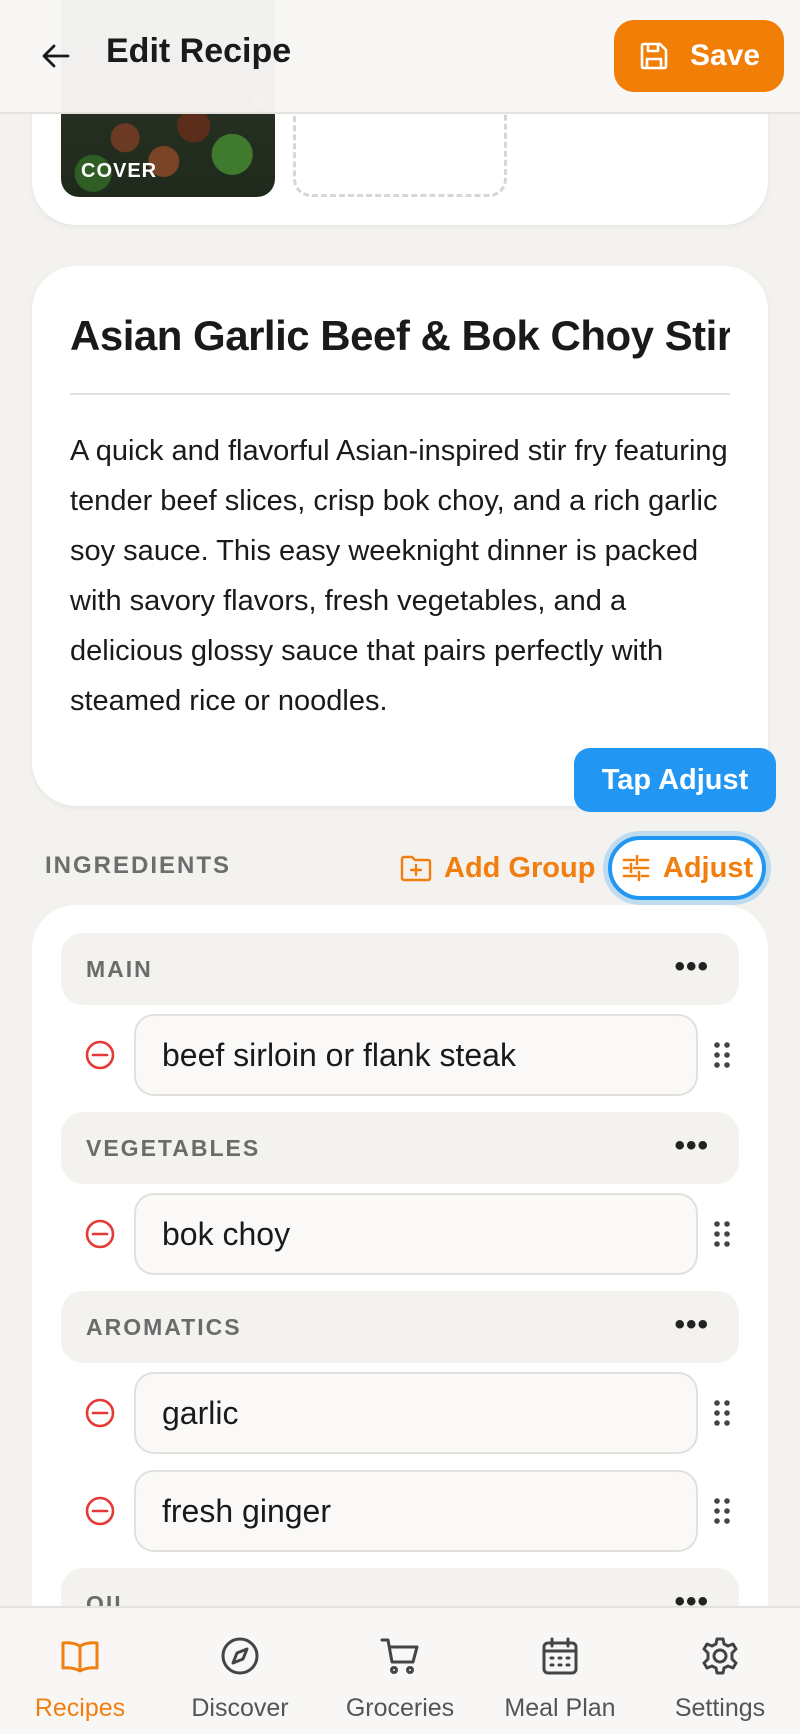  I want to click on save-icon, so click(654, 56).